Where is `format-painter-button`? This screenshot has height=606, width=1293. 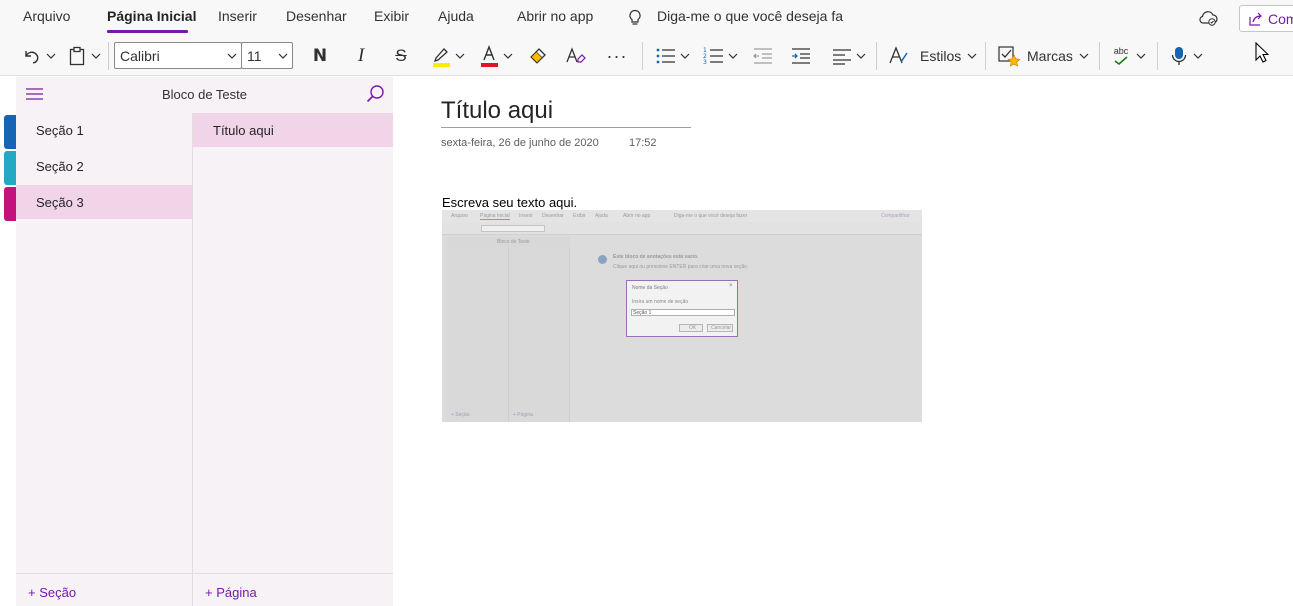
format-painter-button is located at coordinates (538, 56).